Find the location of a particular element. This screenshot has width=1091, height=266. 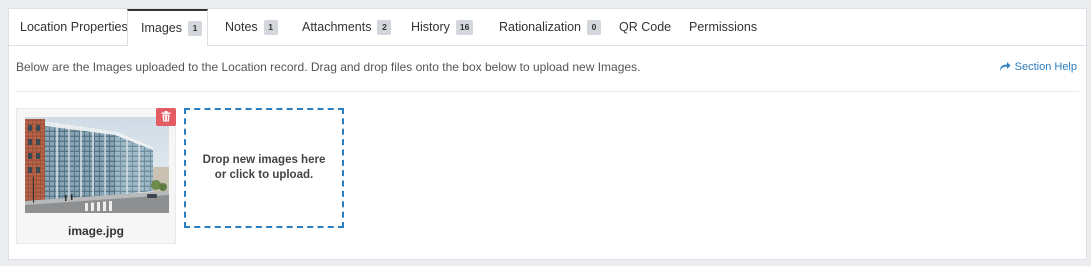

count-badge: 16 is located at coordinates (464, 27).